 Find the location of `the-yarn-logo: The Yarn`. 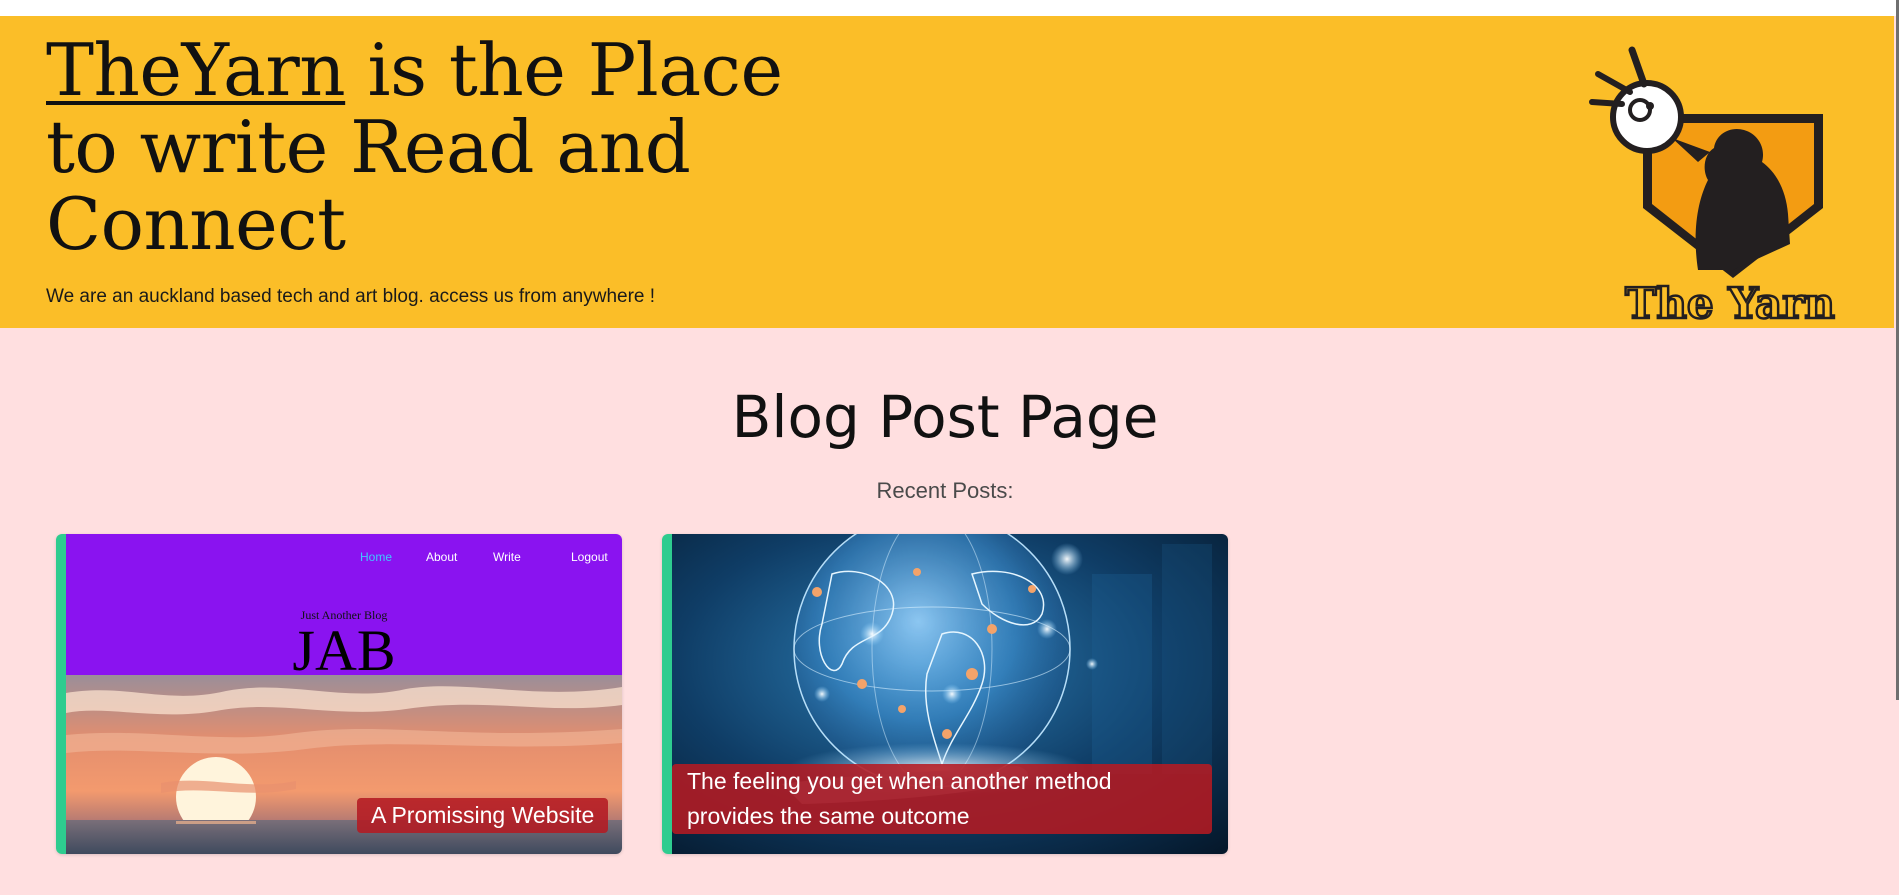

the-yarn-logo: The Yarn is located at coordinates (1712, 187).